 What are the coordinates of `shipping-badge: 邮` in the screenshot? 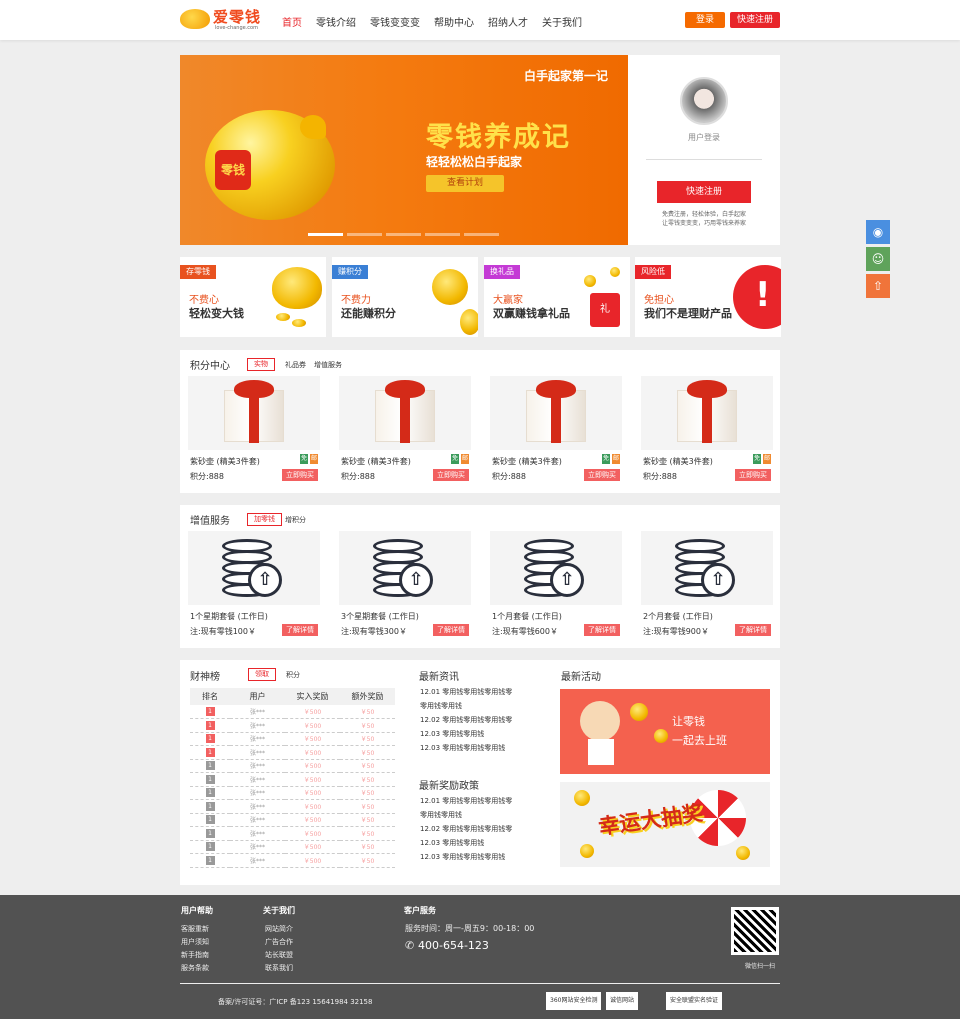 It's located at (465, 459).